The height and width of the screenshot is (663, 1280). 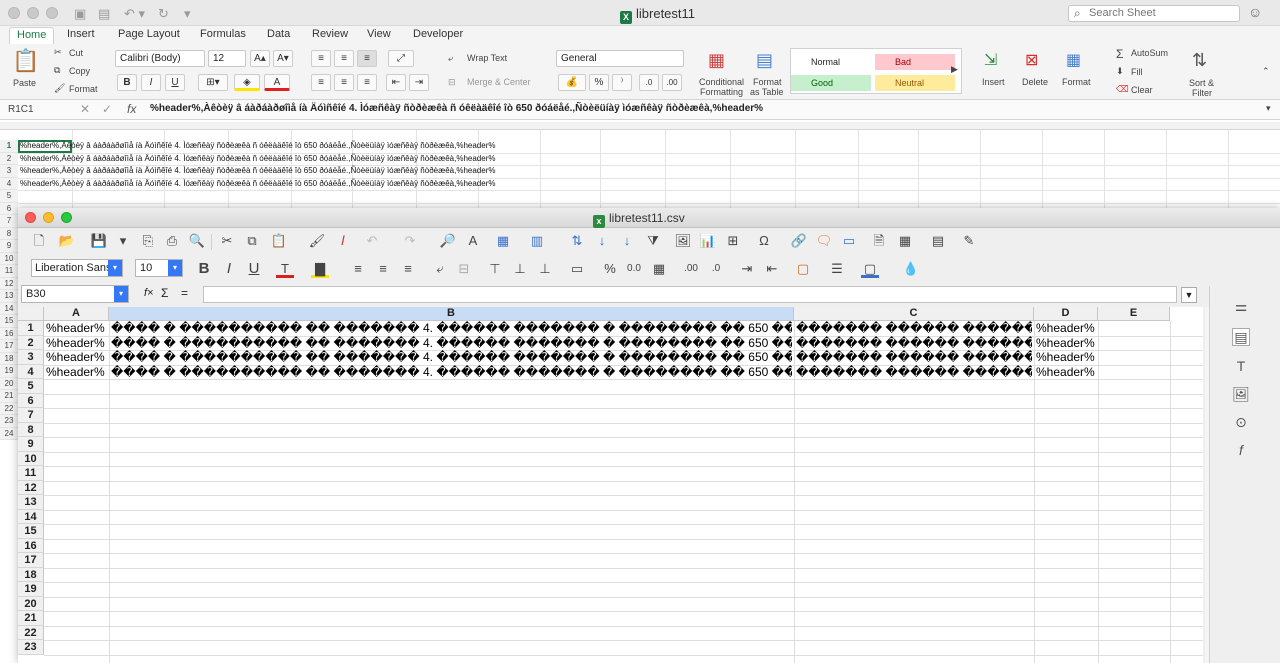 I want to click on column-header-e: E, so click(x=1134, y=314).